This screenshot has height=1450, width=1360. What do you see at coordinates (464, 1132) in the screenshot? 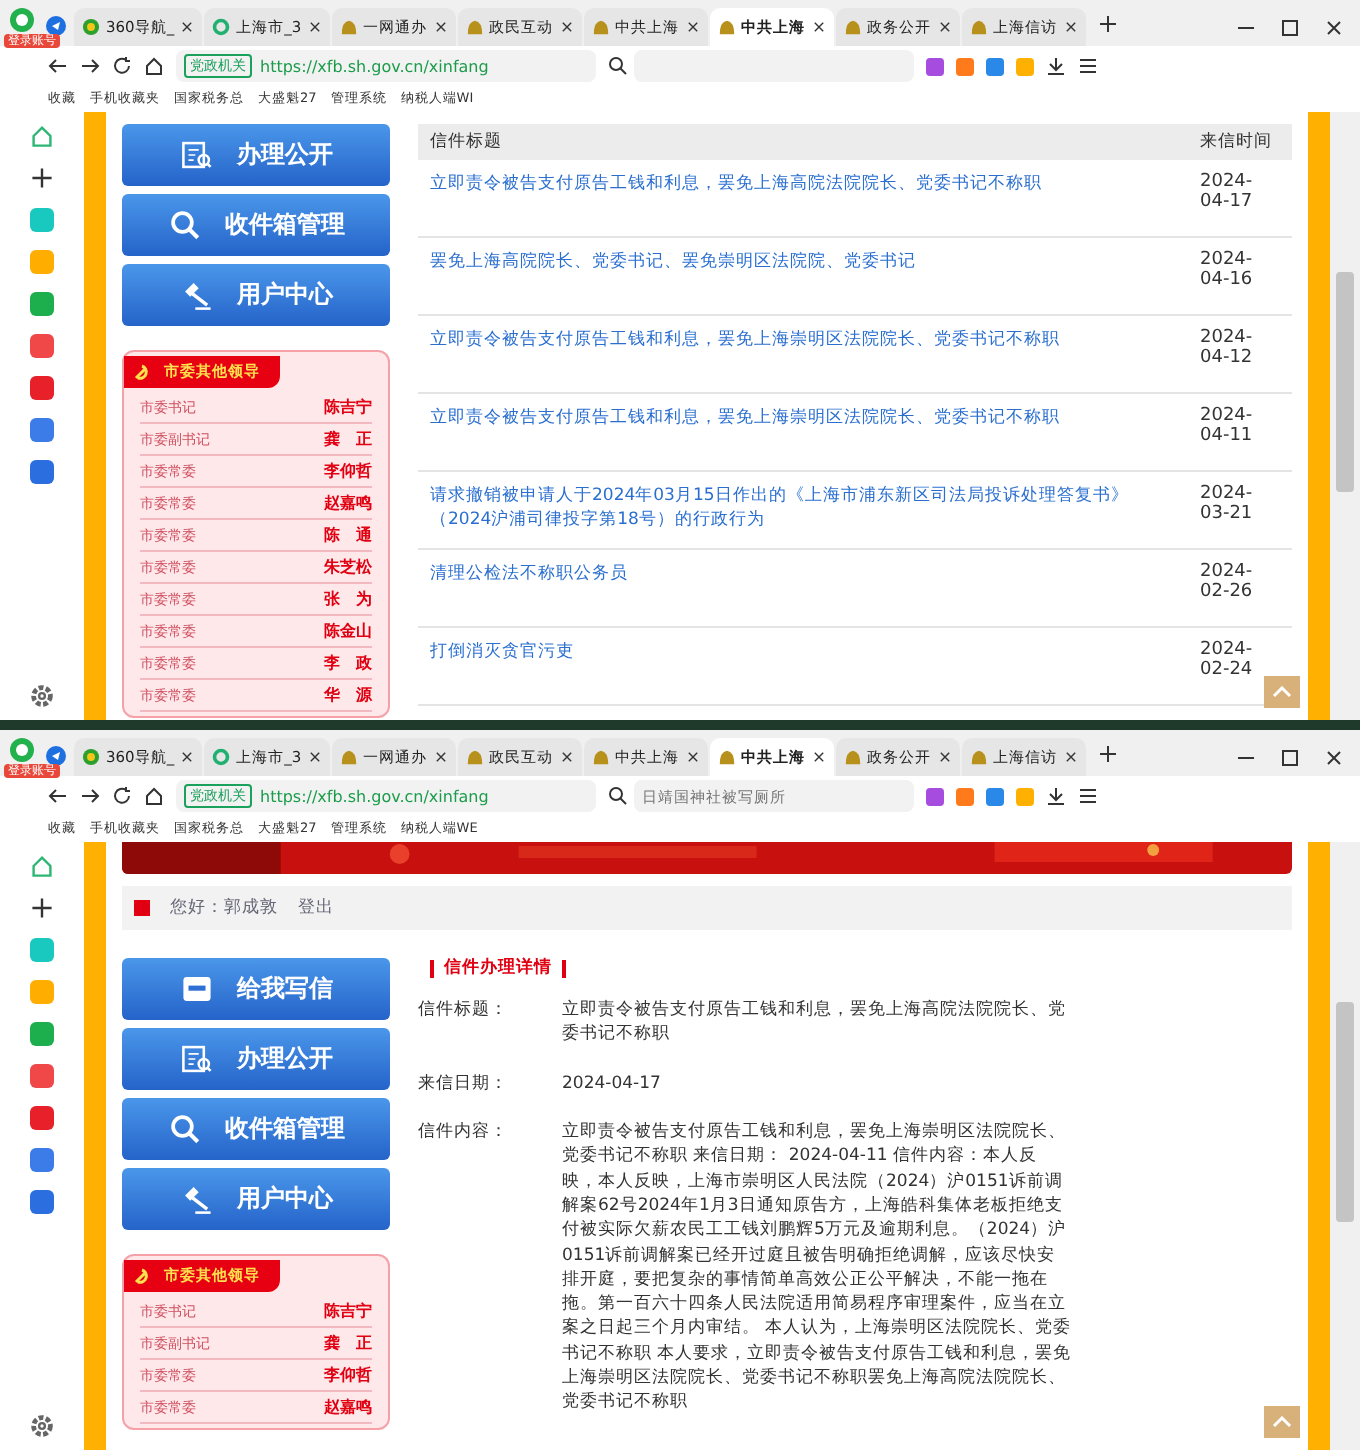
I see `field-label: 信件内容：` at bounding box center [464, 1132].